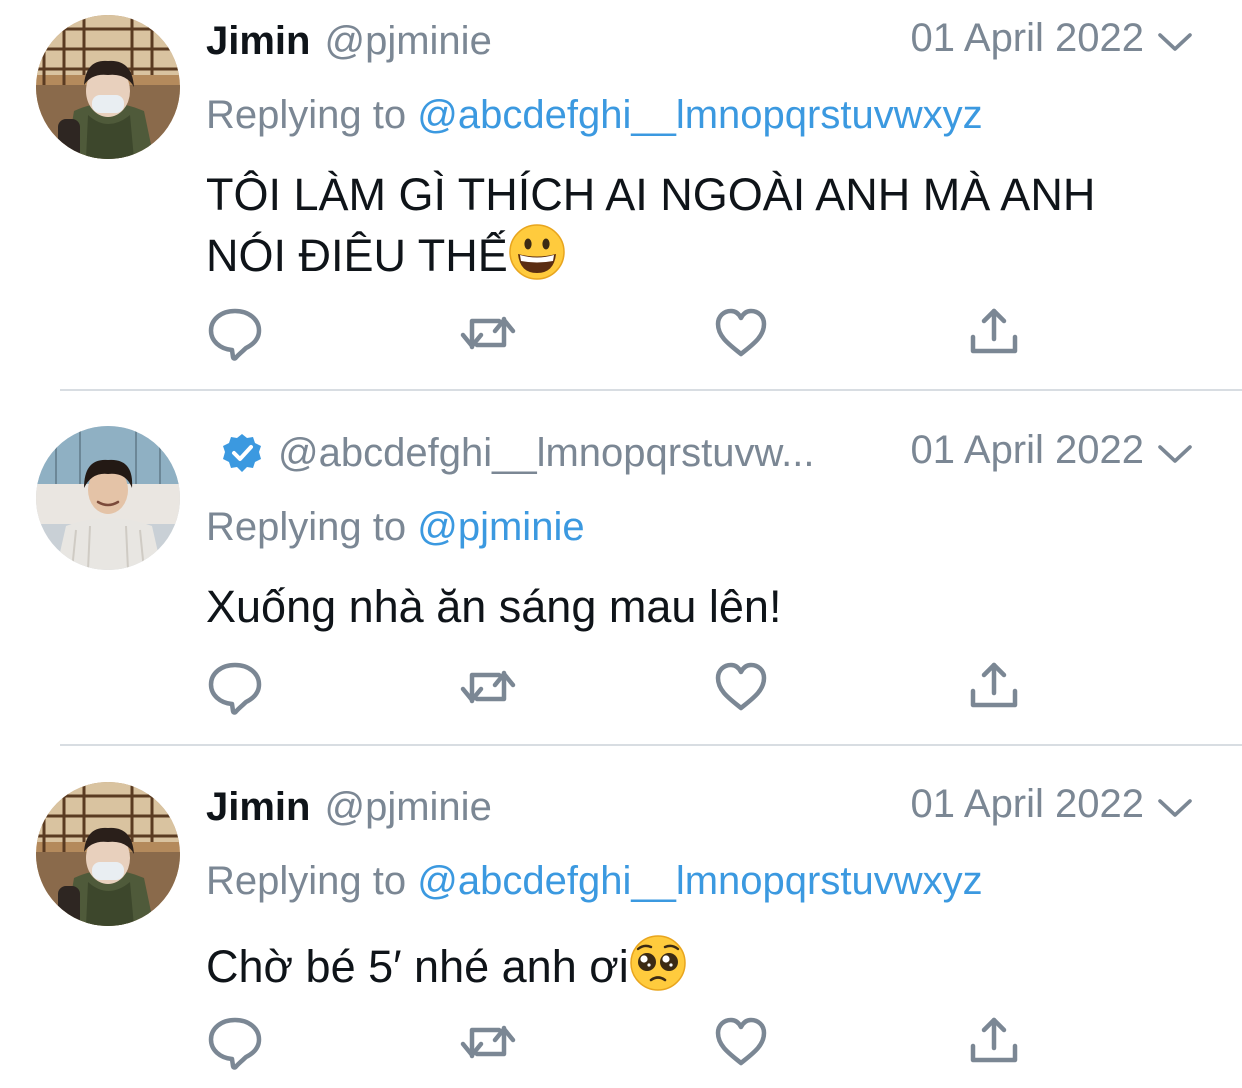 Image resolution: width=1242 pixels, height=1088 pixels. I want to click on verified-badge-icon, so click(242, 453).